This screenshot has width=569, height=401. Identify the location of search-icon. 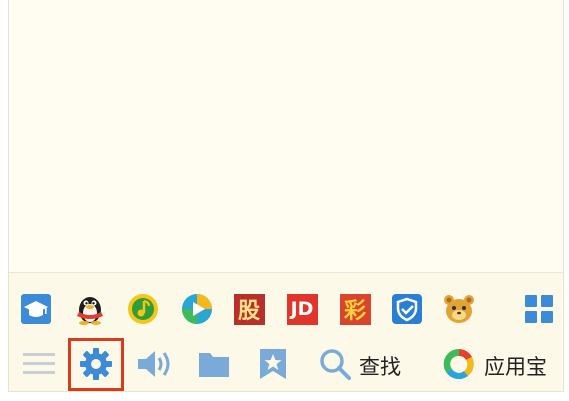
(335, 364).